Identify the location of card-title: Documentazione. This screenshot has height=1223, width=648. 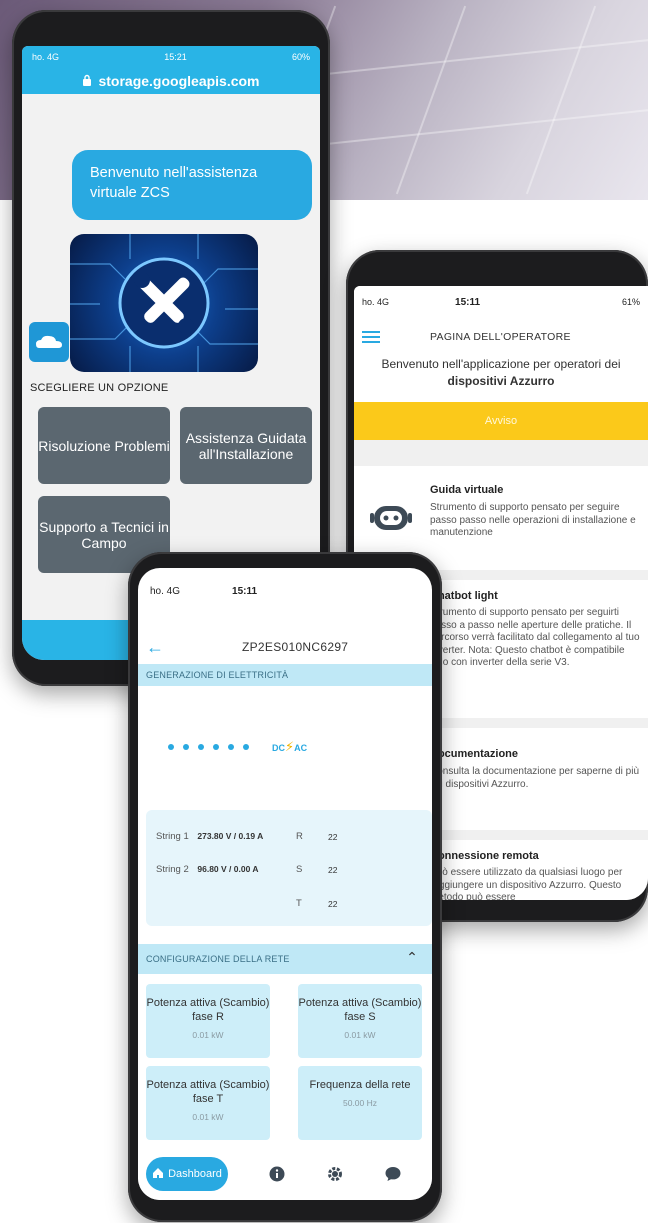
(474, 754).